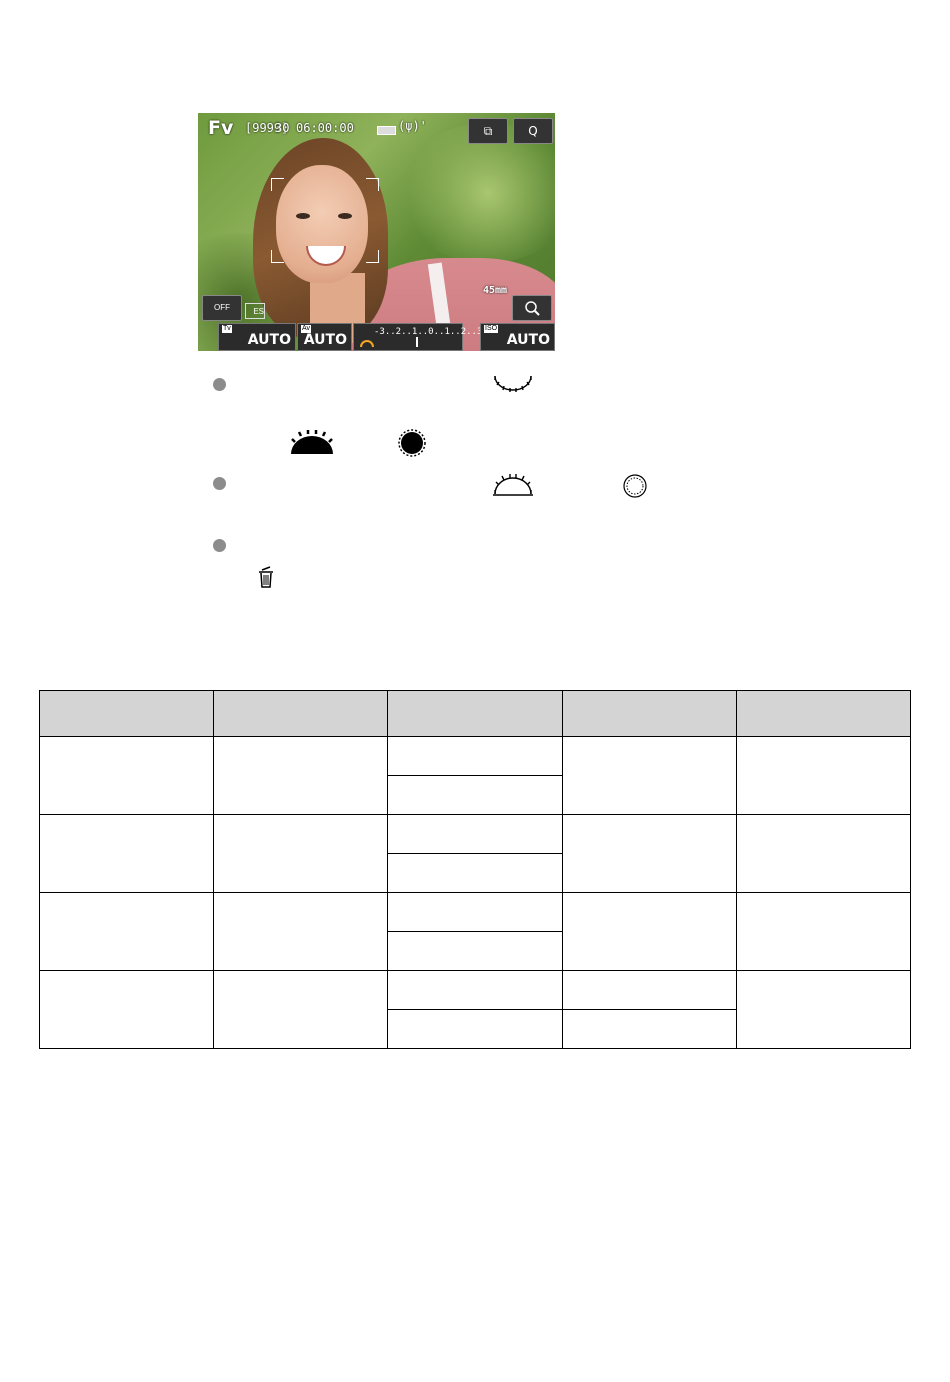  I want to click on shots-extra: 30, so click(282, 128).